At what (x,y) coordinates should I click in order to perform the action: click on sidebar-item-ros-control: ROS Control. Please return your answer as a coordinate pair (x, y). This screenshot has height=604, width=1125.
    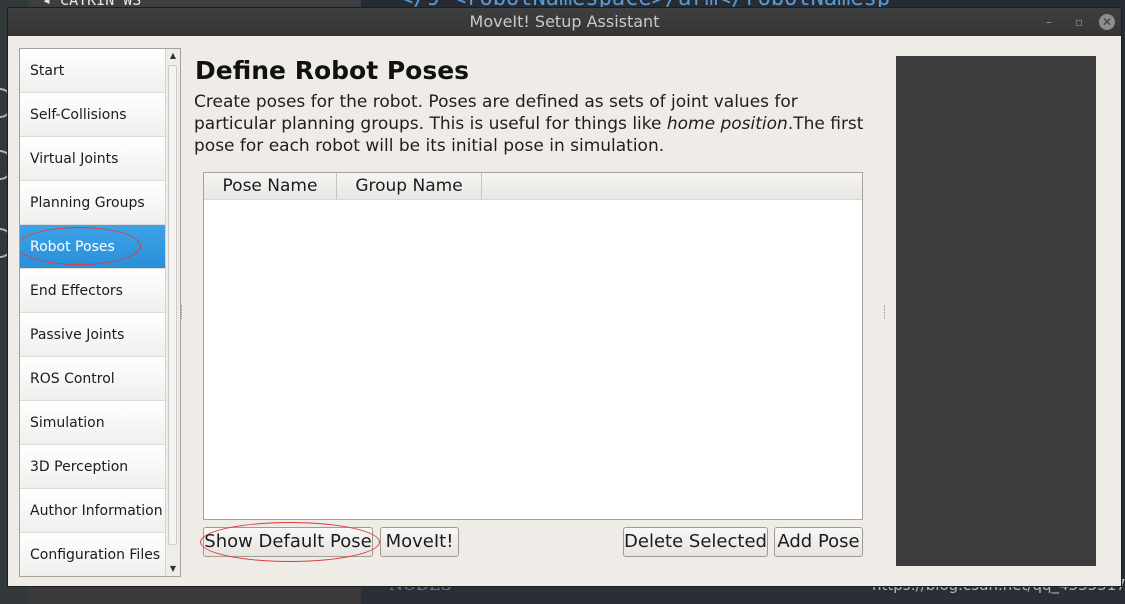
    Looking at the image, I should click on (92, 379).